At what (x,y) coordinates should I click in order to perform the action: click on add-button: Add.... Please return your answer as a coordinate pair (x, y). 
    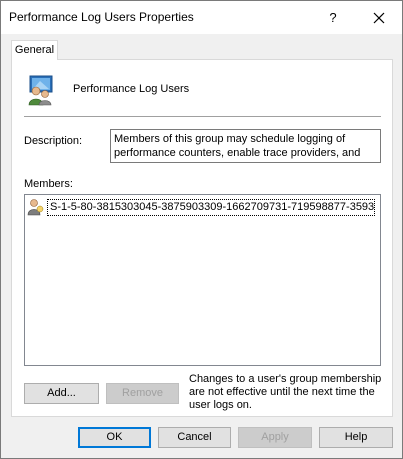
    Looking at the image, I should click on (61, 393).